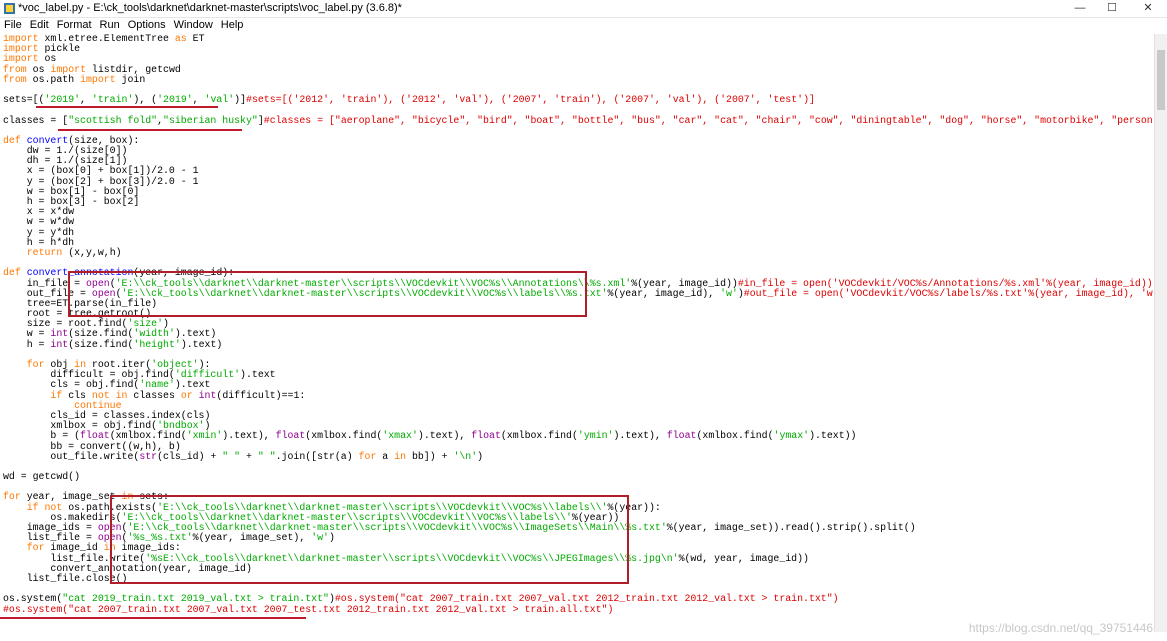  What do you see at coordinates (74, 25) in the screenshot?
I see `menu-format: Format` at bounding box center [74, 25].